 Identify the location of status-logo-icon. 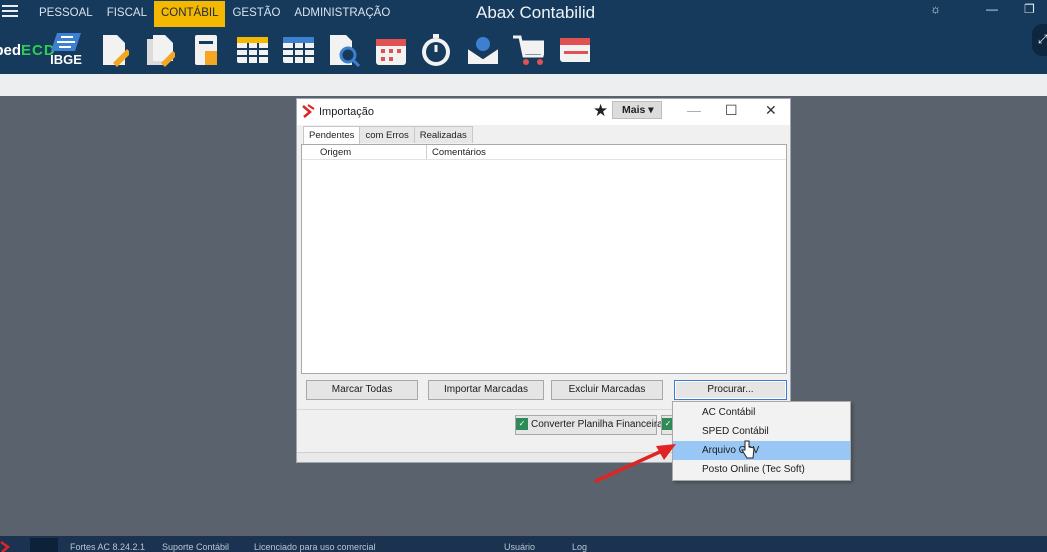
(5, 546).